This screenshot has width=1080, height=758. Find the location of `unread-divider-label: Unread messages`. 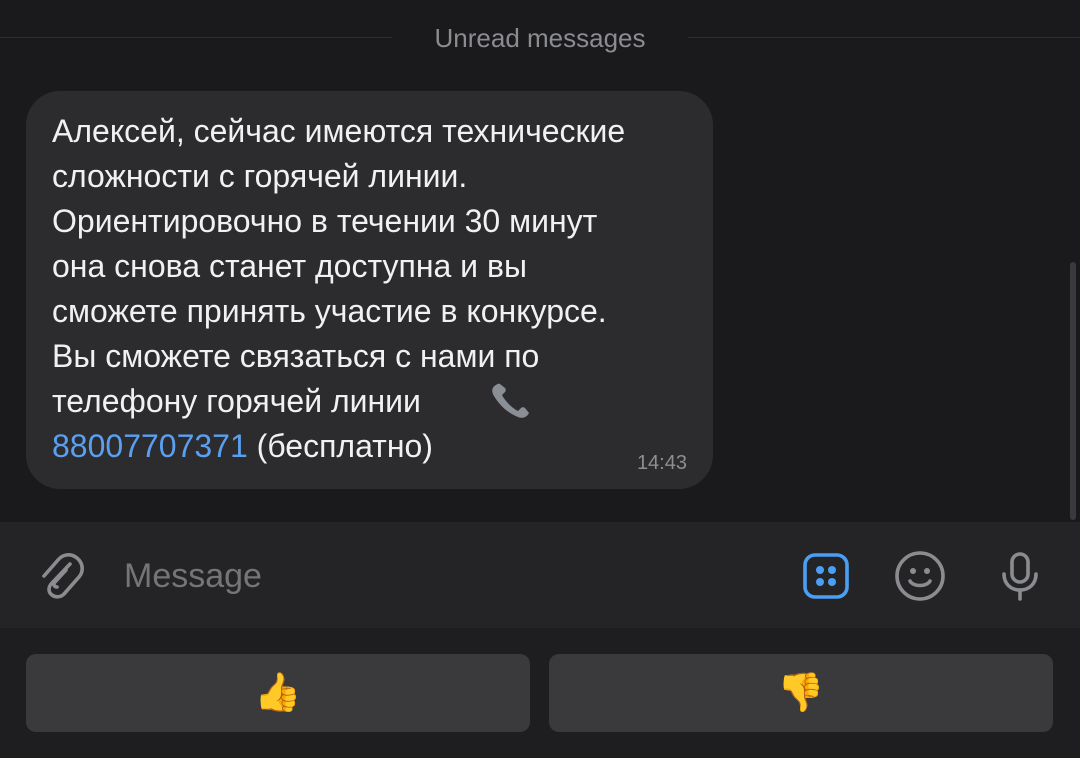

unread-divider-label: Unread messages is located at coordinates (540, 38).